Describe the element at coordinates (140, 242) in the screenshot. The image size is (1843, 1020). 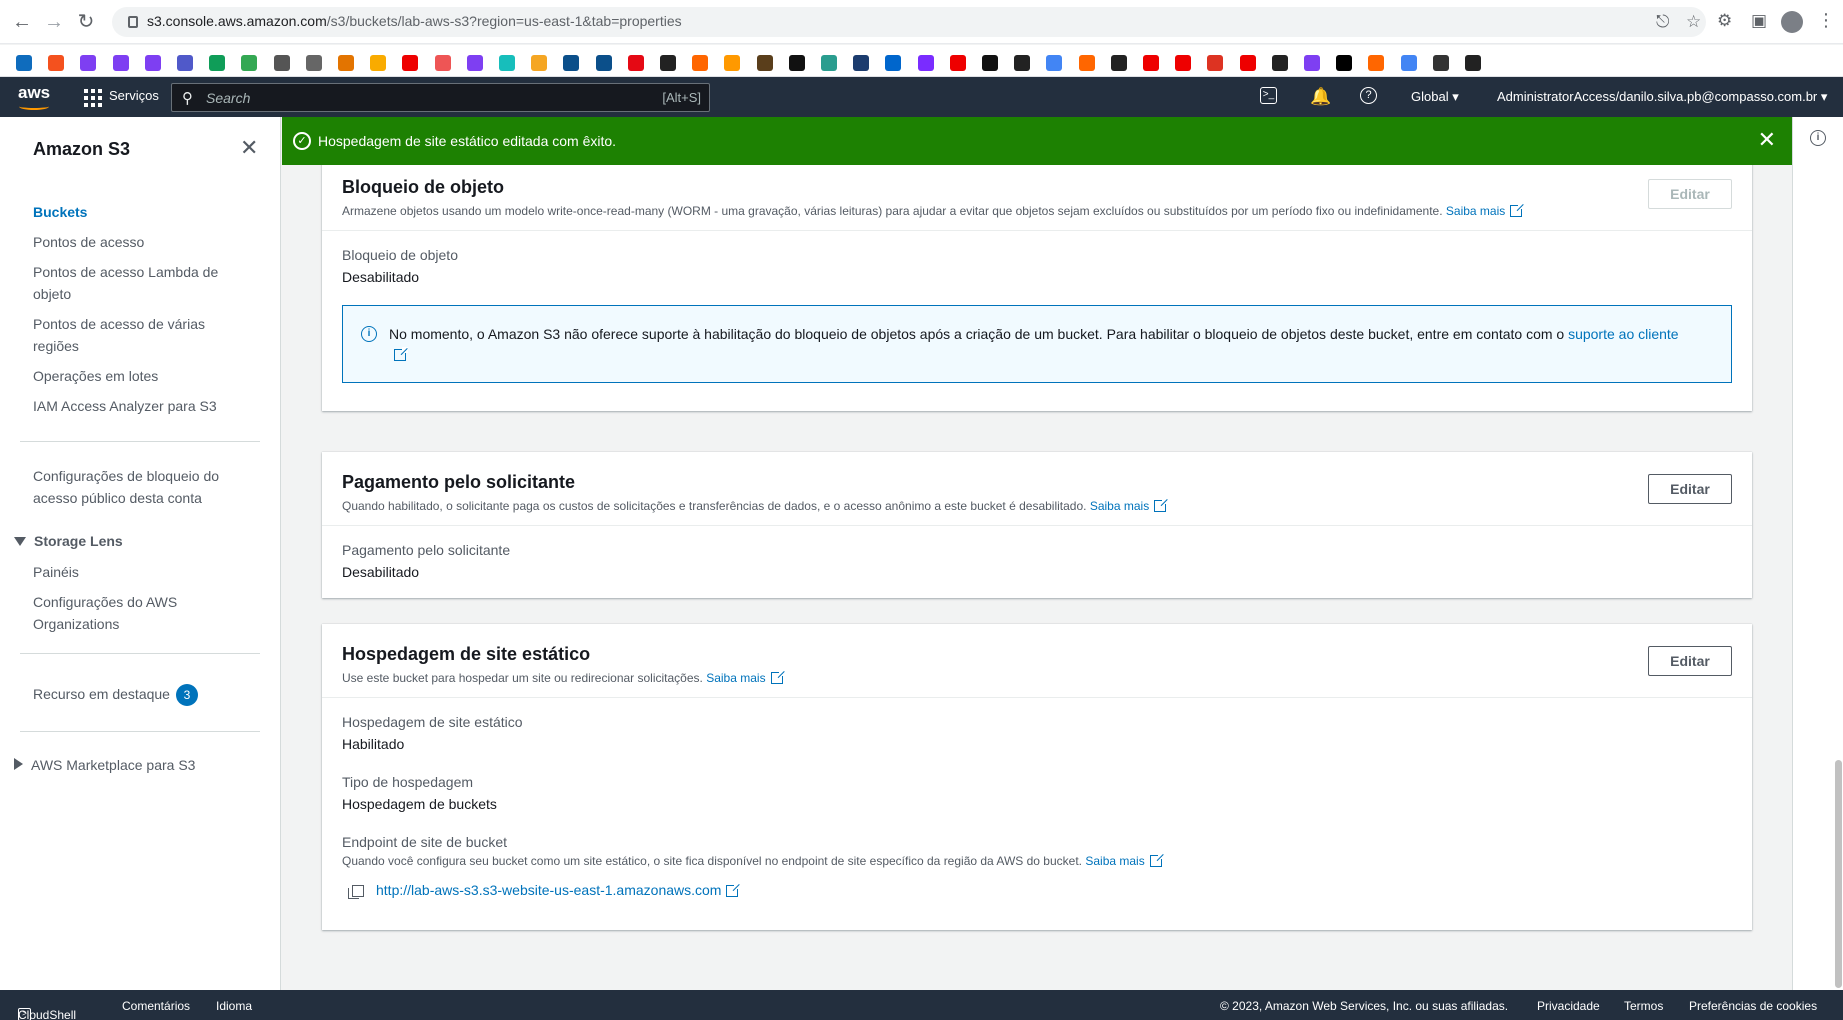
I see `sidebar-item-access-points: Pontos de acesso` at that location.